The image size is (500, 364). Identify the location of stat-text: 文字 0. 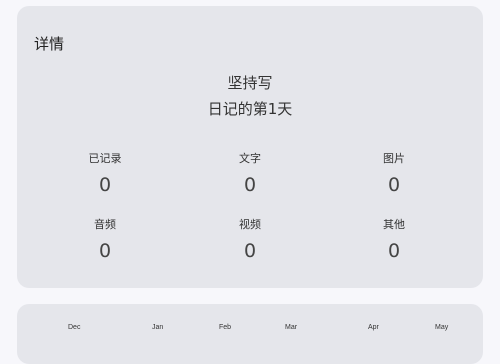
(250, 173).